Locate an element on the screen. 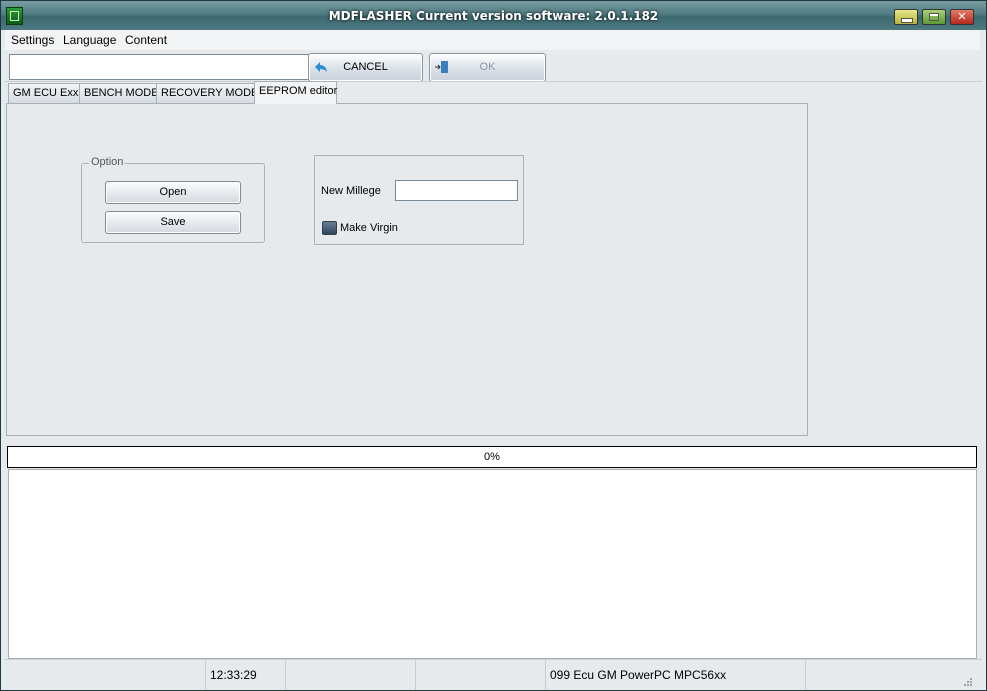  tab-bench-mode: BENCH MODE is located at coordinates (119, 93).